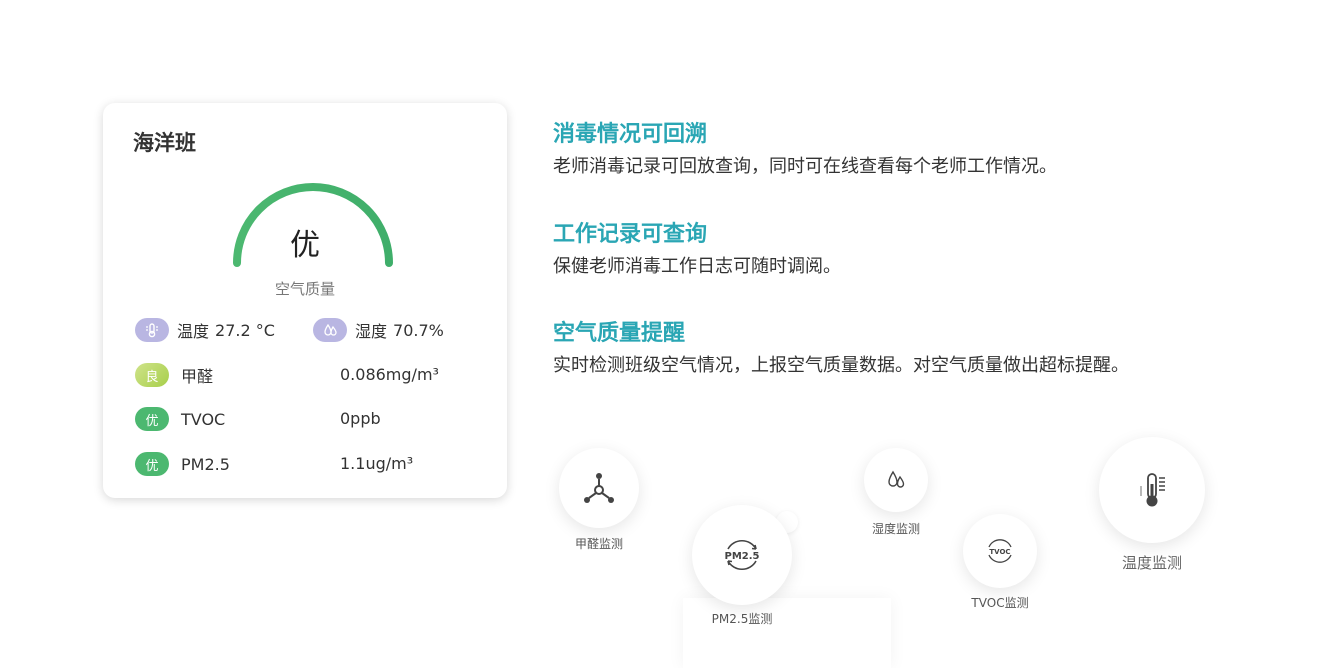 The image size is (1321, 668). I want to click on feature-desc: 老师消毒记录可回放查询，同时可在线查看每个老师工作情况。, so click(805, 166).